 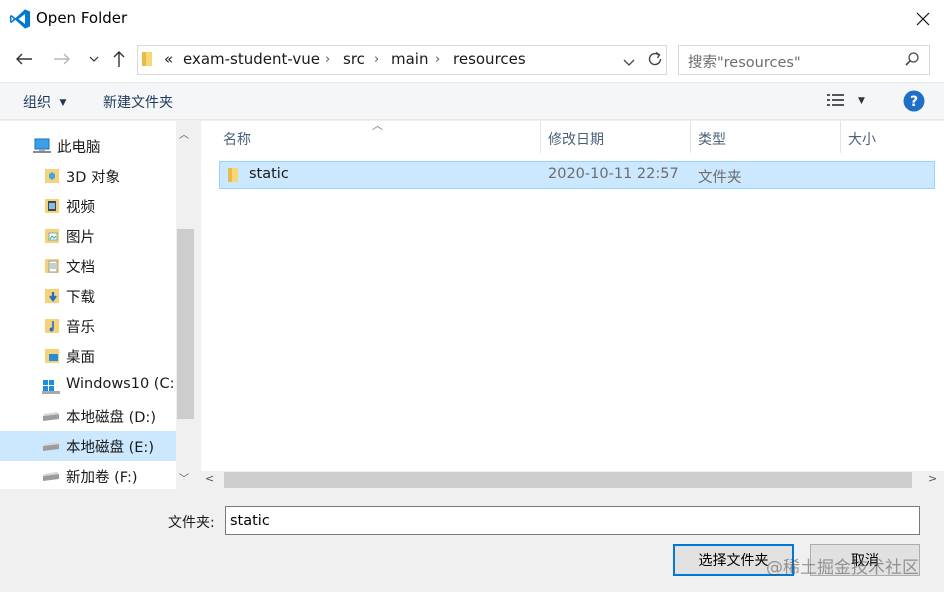 I want to click on horizontal-scroll-thumb, so click(x=568, y=480).